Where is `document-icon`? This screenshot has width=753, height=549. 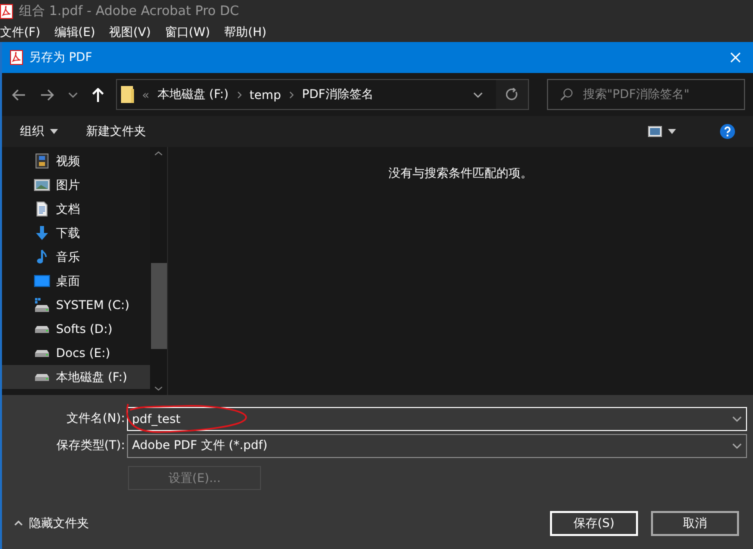 document-icon is located at coordinates (42, 209).